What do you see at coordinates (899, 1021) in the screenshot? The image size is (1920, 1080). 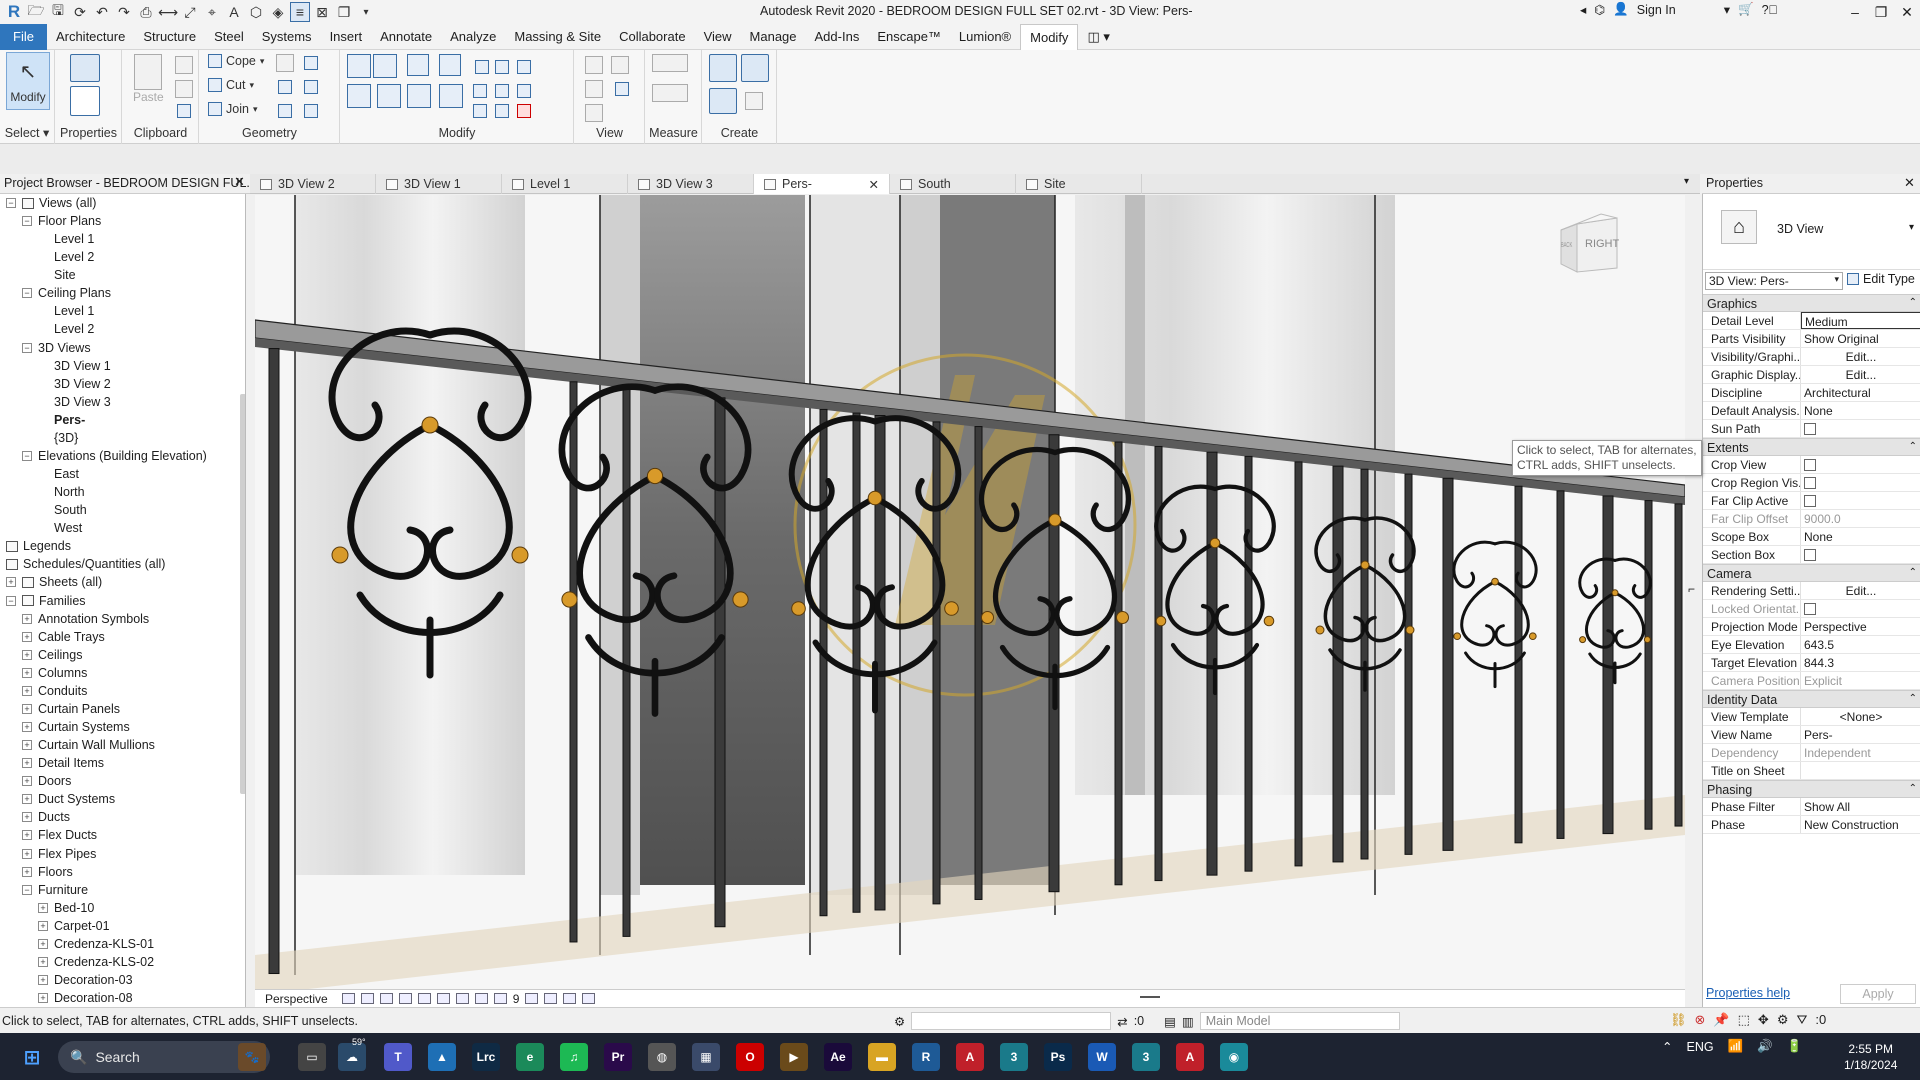 I see `worksets-icon: ⚙` at bounding box center [899, 1021].